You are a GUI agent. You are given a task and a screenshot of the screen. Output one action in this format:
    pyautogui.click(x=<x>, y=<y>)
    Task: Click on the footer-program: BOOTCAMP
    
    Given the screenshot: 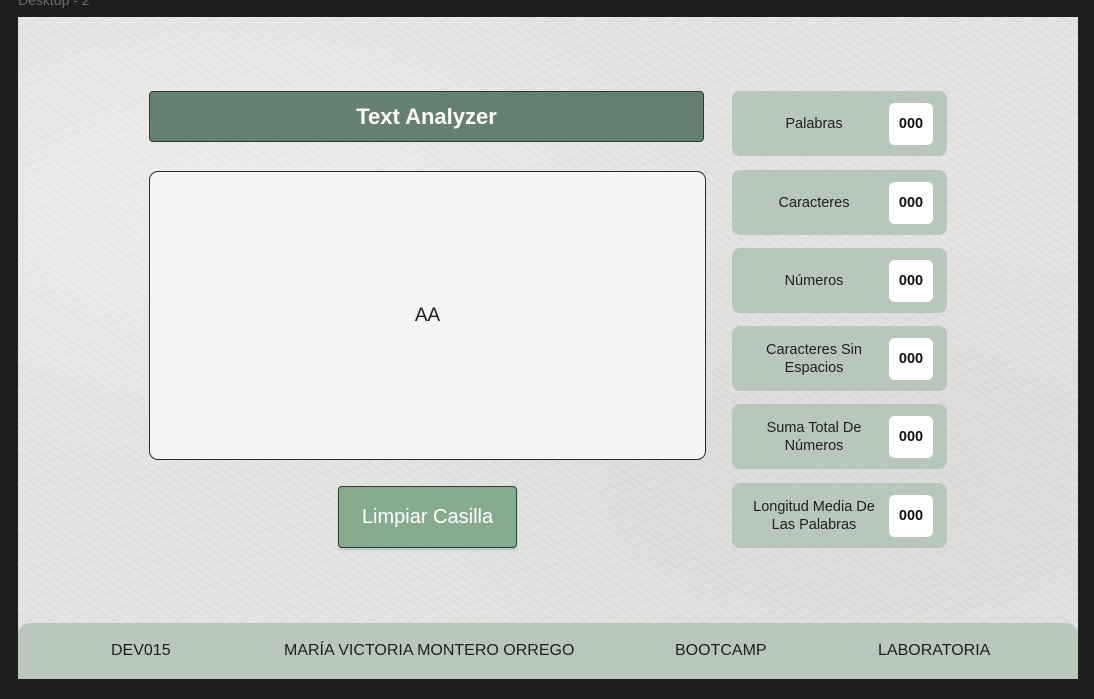 What is the action you would take?
    pyautogui.click(x=721, y=650)
    